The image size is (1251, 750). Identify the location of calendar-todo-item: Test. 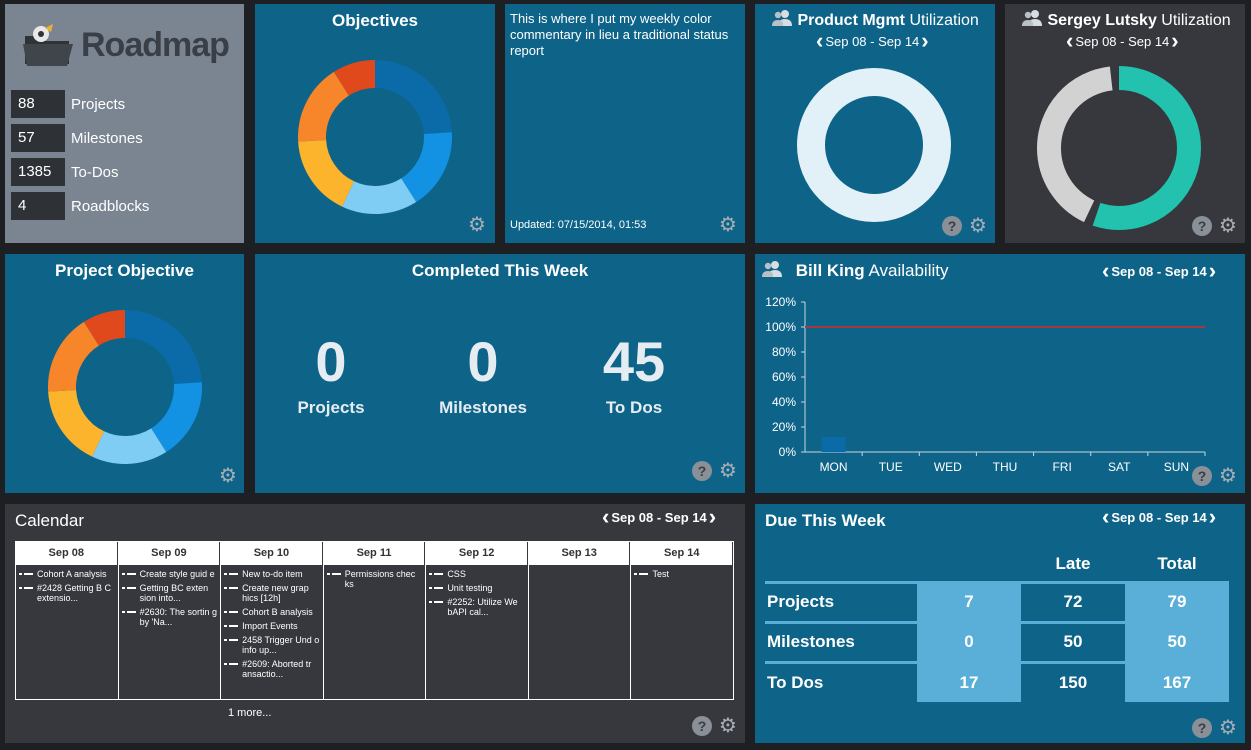
(682, 574).